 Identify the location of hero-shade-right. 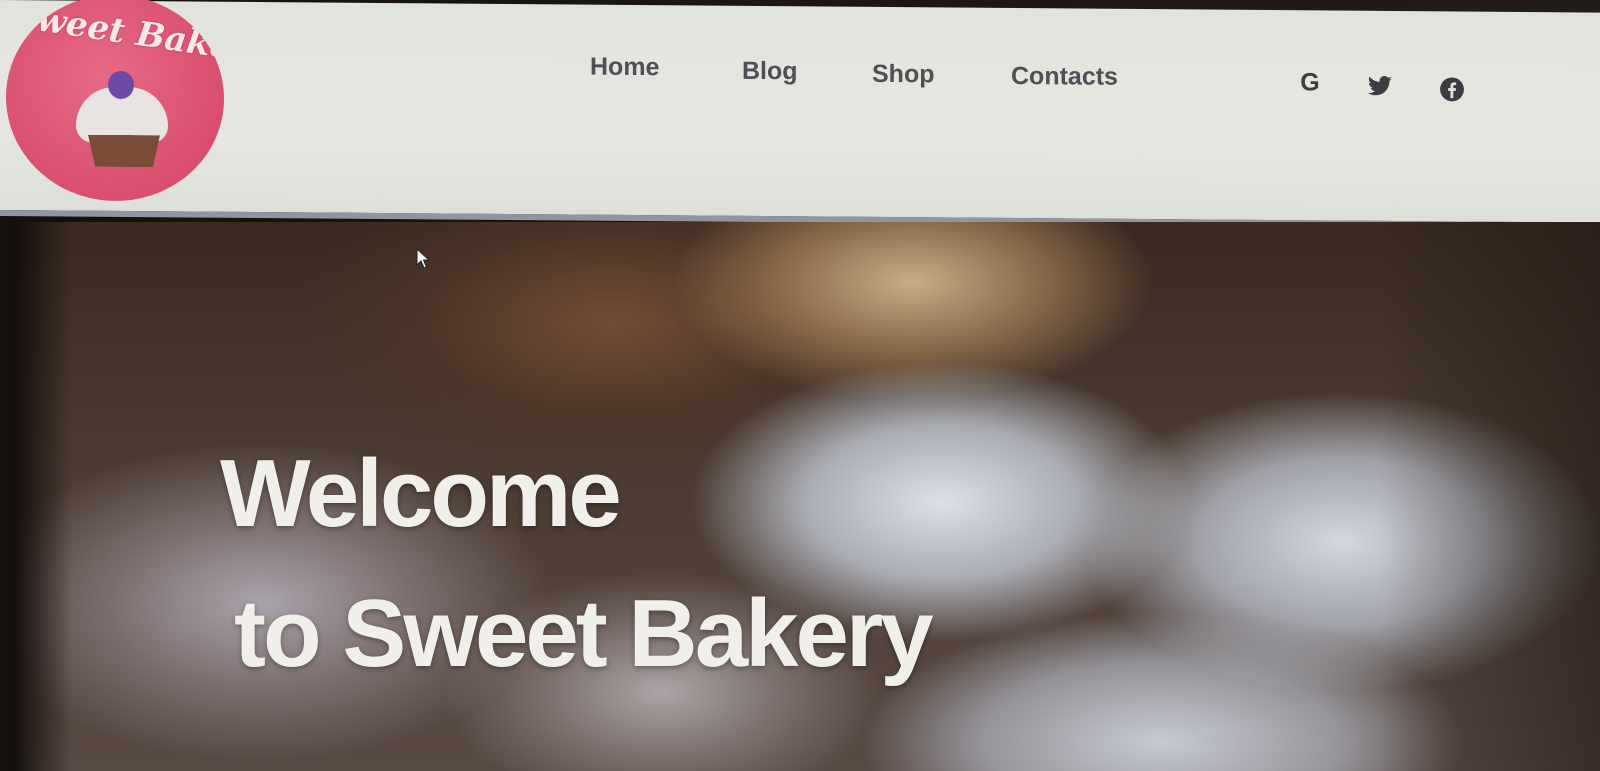
(1490, 496).